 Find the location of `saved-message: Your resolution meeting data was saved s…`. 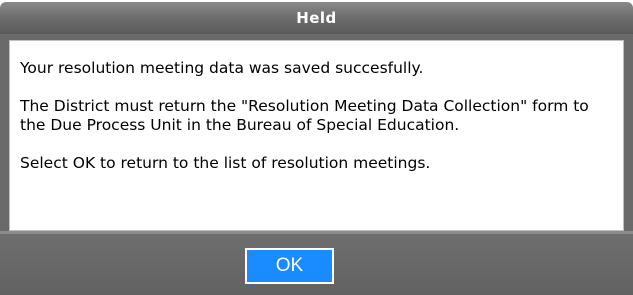

saved-message: Your resolution meeting data was saved s… is located at coordinates (222, 68).